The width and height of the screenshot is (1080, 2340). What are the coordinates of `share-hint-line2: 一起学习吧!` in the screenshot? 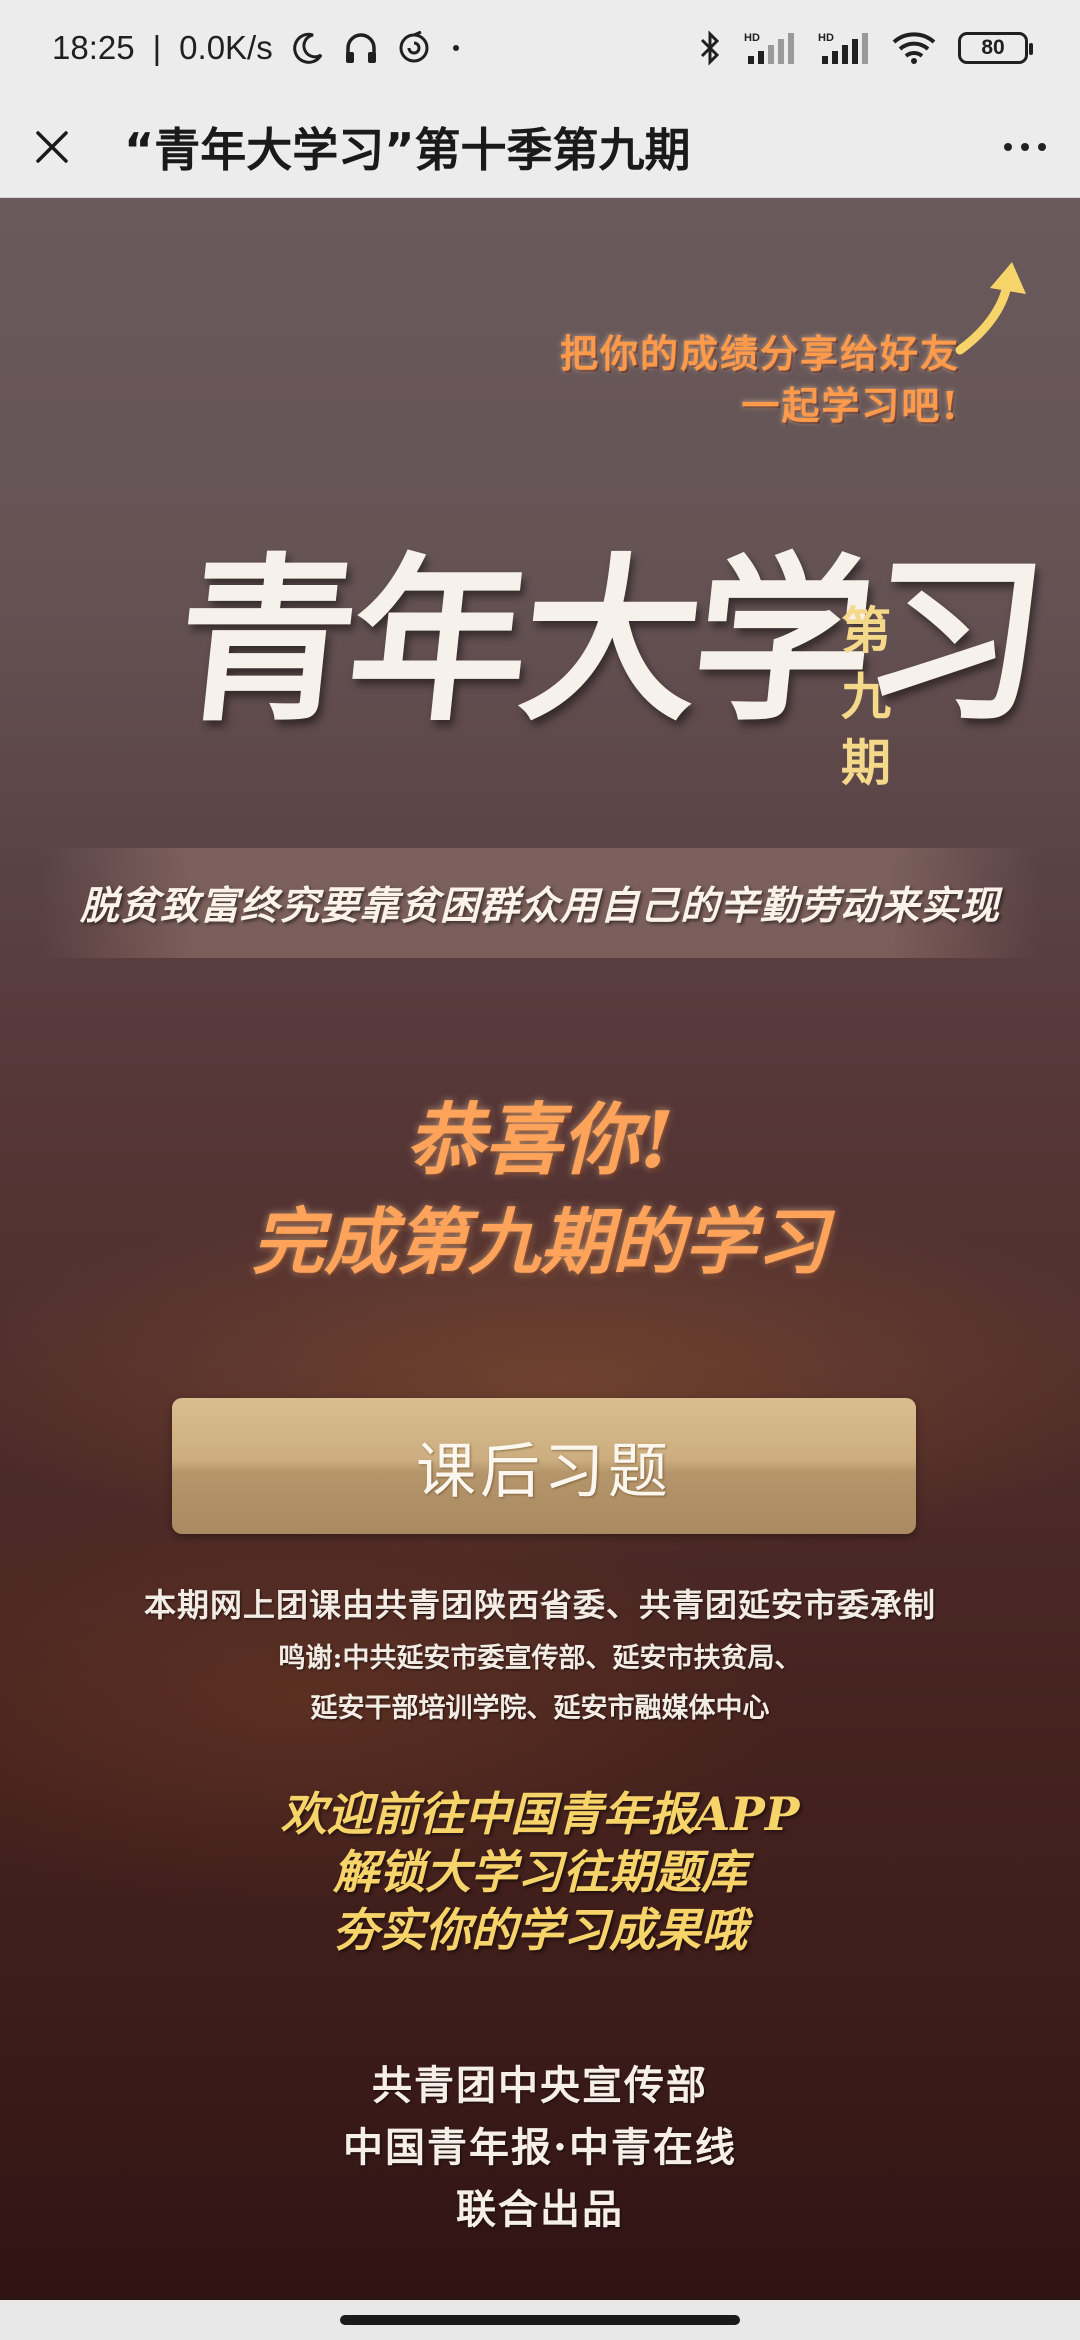 It's located at (850, 405).